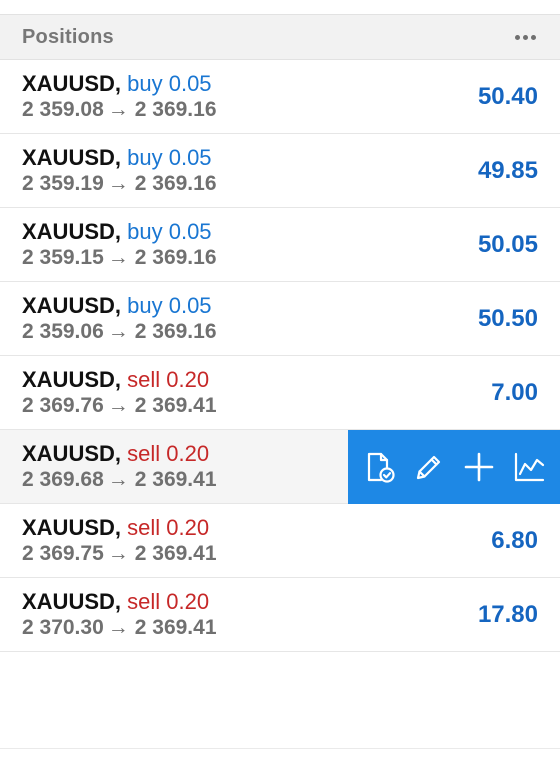 The width and height of the screenshot is (560, 768). What do you see at coordinates (68, 36) in the screenshot?
I see `positions-title: Positions` at bounding box center [68, 36].